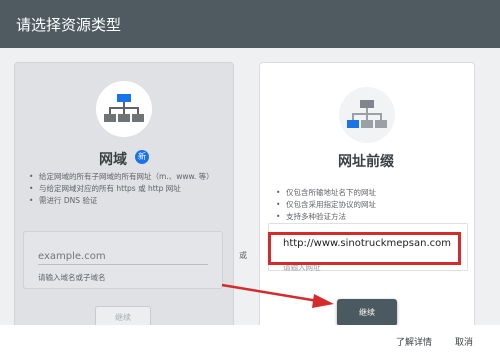 This screenshot has width=500, height=357. What do you see at coordinates (277, 295) in the screenshot?
I see `red-arrow-annotation` at bounding box center [277, 295].